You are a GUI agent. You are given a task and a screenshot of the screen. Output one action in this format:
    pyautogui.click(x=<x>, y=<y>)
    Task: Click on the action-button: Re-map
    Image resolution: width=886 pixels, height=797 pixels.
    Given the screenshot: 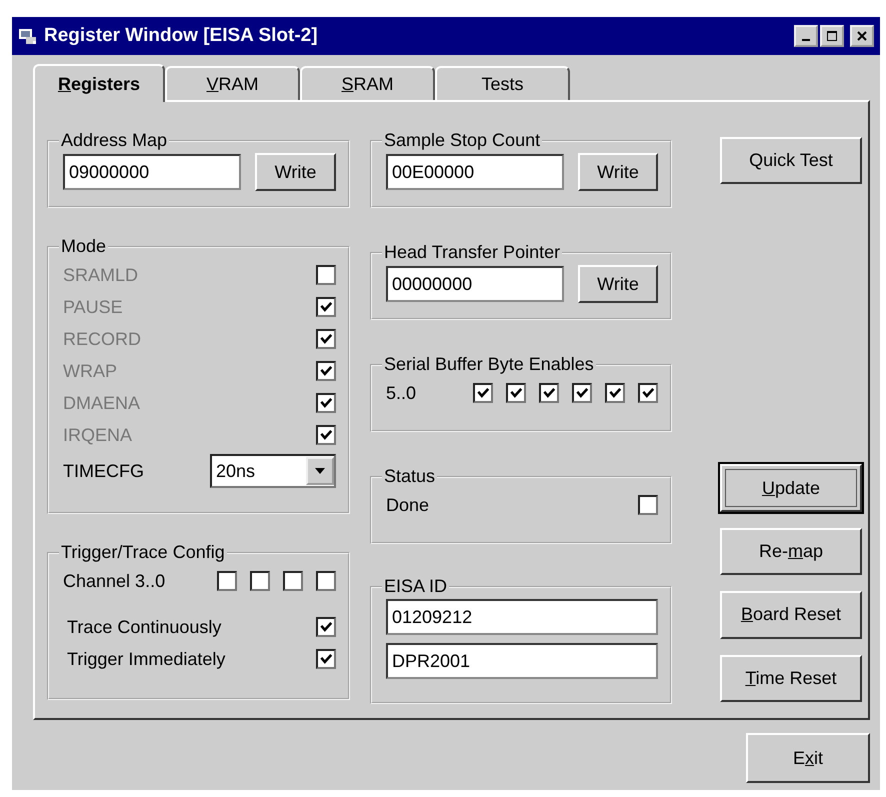 What is the action you would take?
    pyautogui.click(x=791, y=552)
    